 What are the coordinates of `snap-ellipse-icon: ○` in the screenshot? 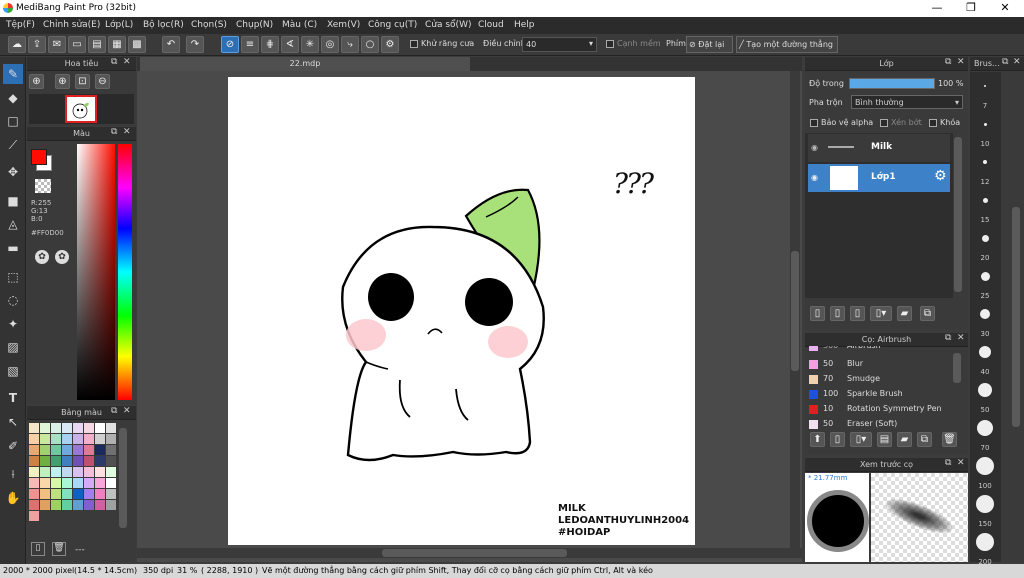 It's located at (370, 44).